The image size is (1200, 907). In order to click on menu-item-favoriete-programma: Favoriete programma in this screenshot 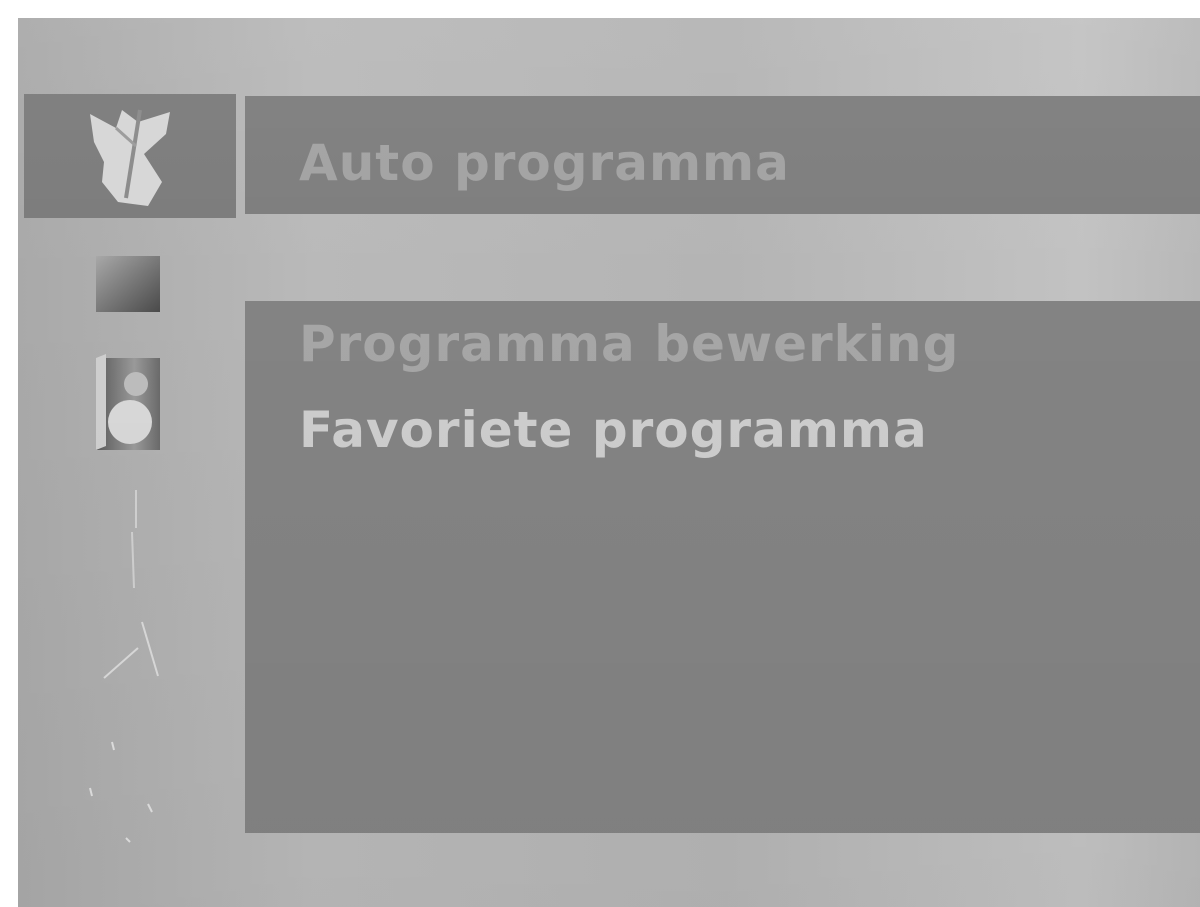, I will do `click(613, 430)`.